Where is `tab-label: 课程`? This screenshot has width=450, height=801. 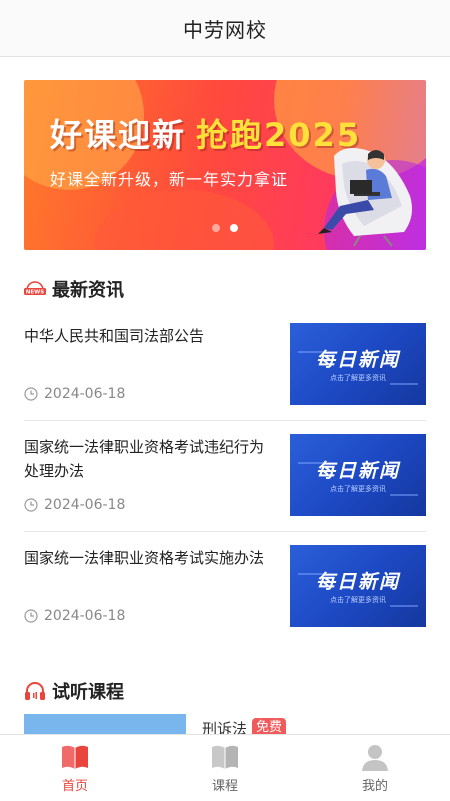 tab-label: 课程 is located at coordinates (224, 786).